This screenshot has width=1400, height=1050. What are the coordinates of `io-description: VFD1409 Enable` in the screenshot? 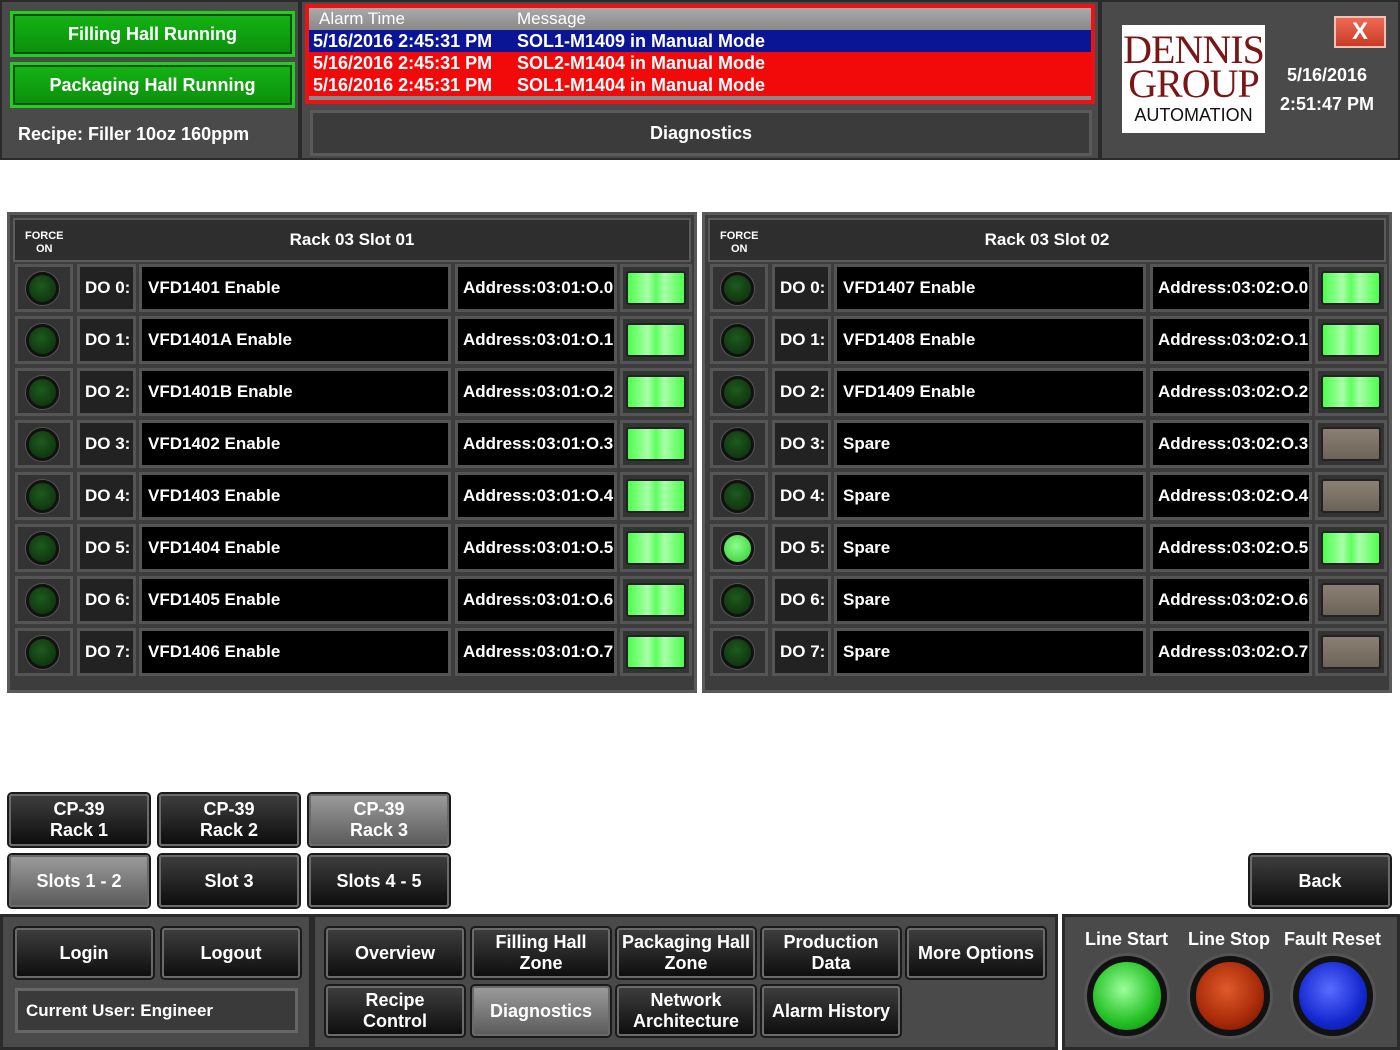 It's located at (990, 392).